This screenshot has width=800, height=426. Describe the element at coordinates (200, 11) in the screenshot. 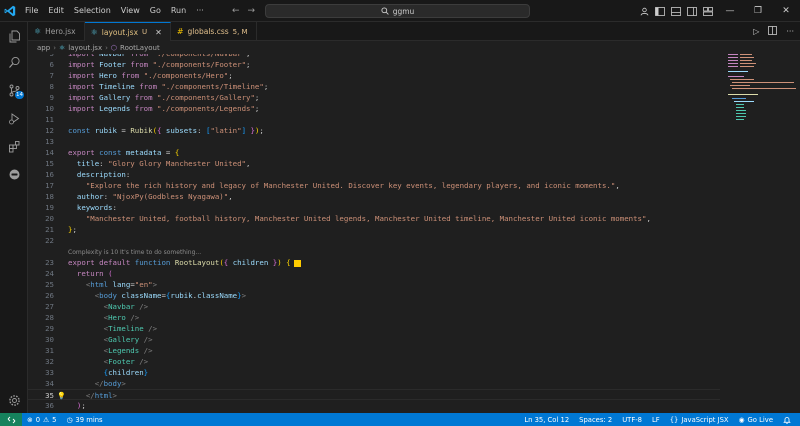

I see `menu-more: ···` at that location.